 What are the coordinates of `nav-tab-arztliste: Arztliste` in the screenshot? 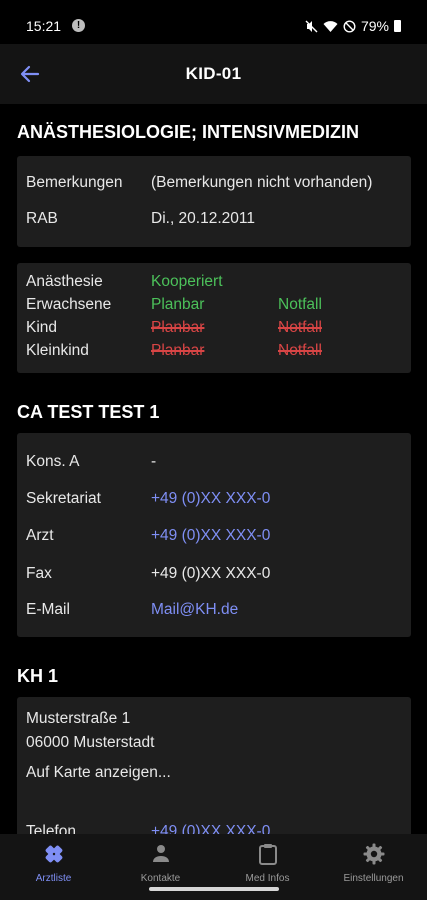 It's located at (53, 867).